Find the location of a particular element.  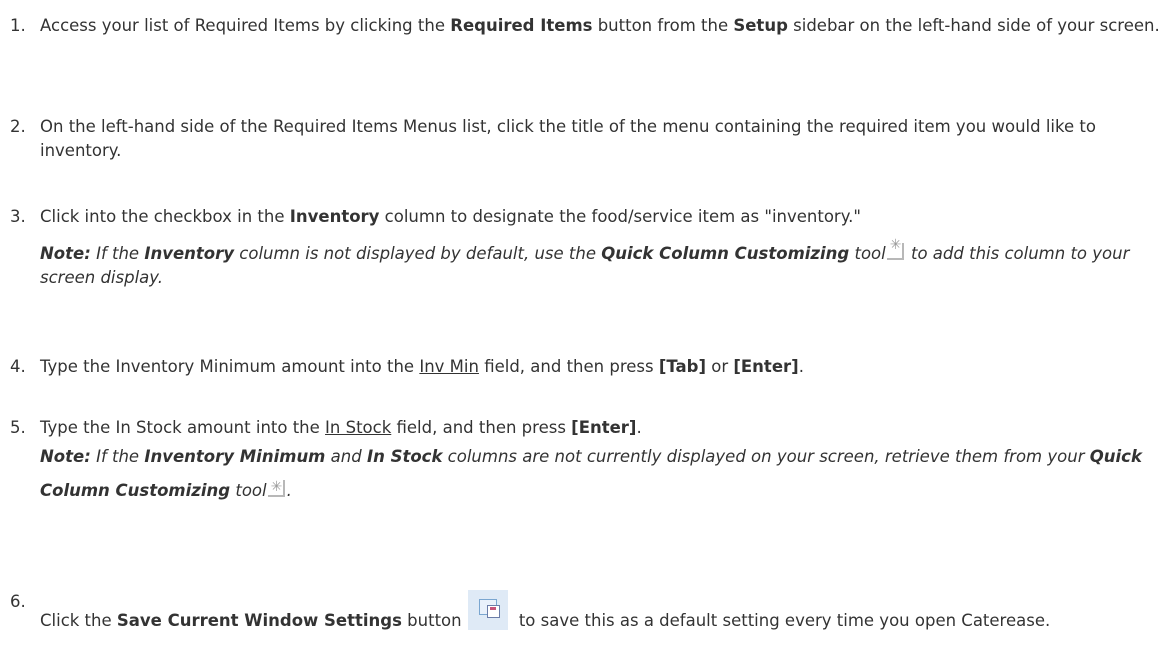

text-run: button is located at coordinates (431, 620).